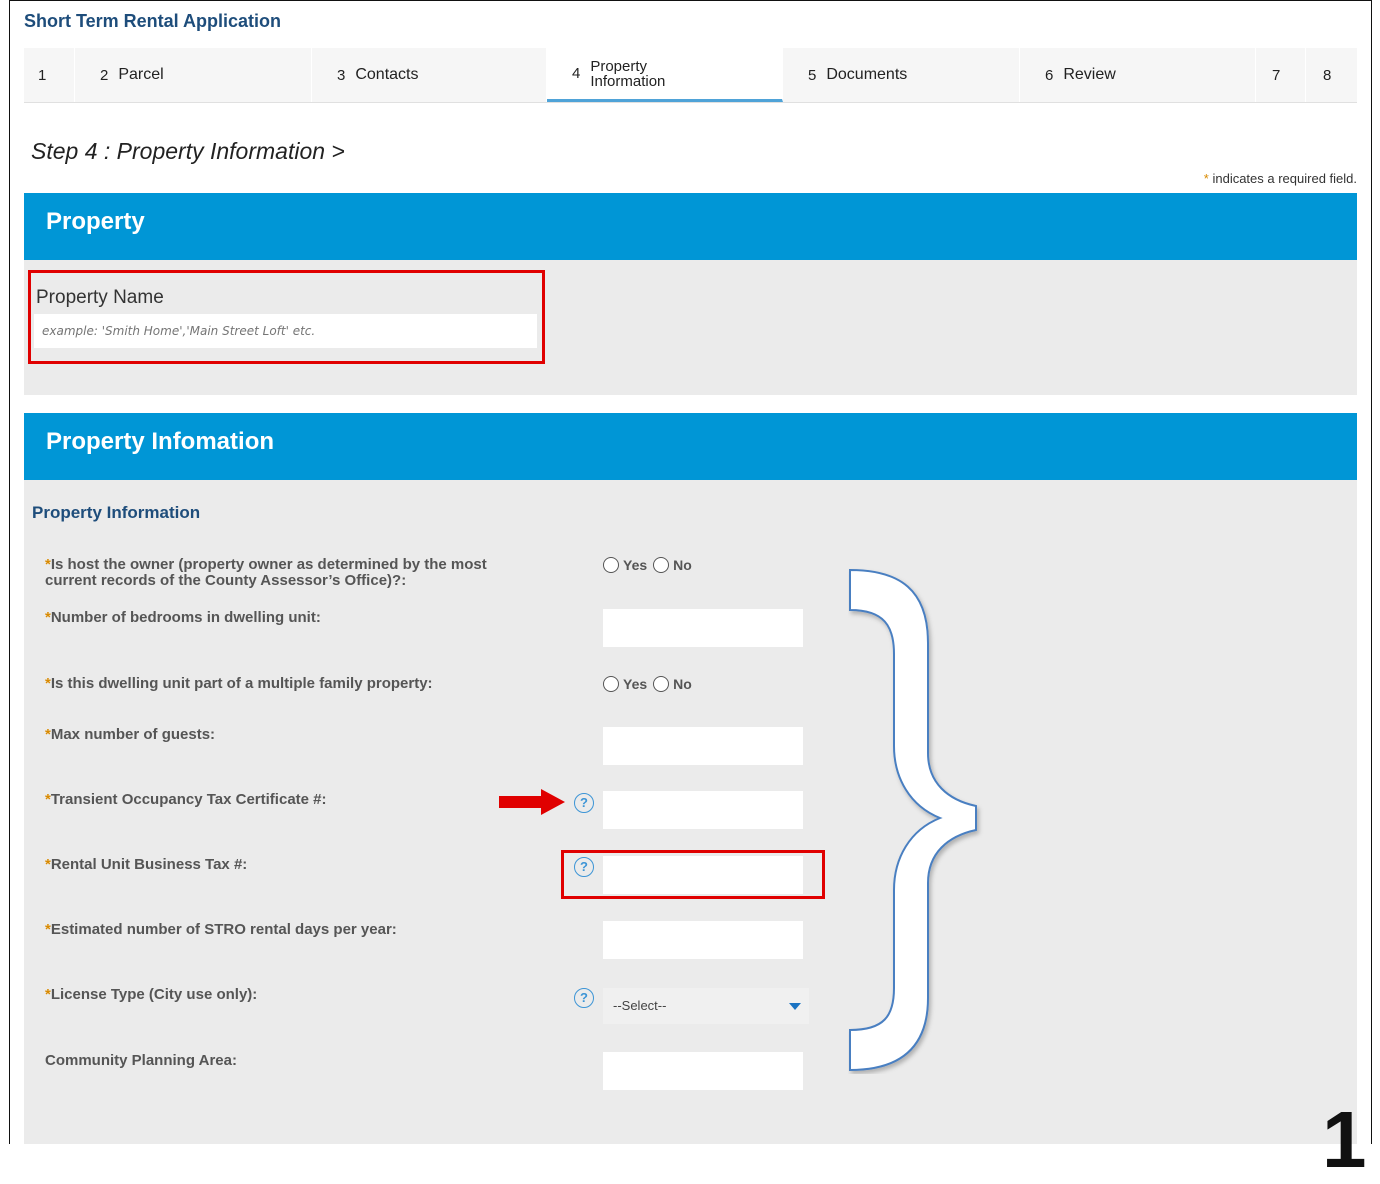 The width and height of the screenshot is (1380, 1184). Describe the element at coordinates (650, 684) in the screenshot. I see `multi-family-radio-group: Yes No` at that location.